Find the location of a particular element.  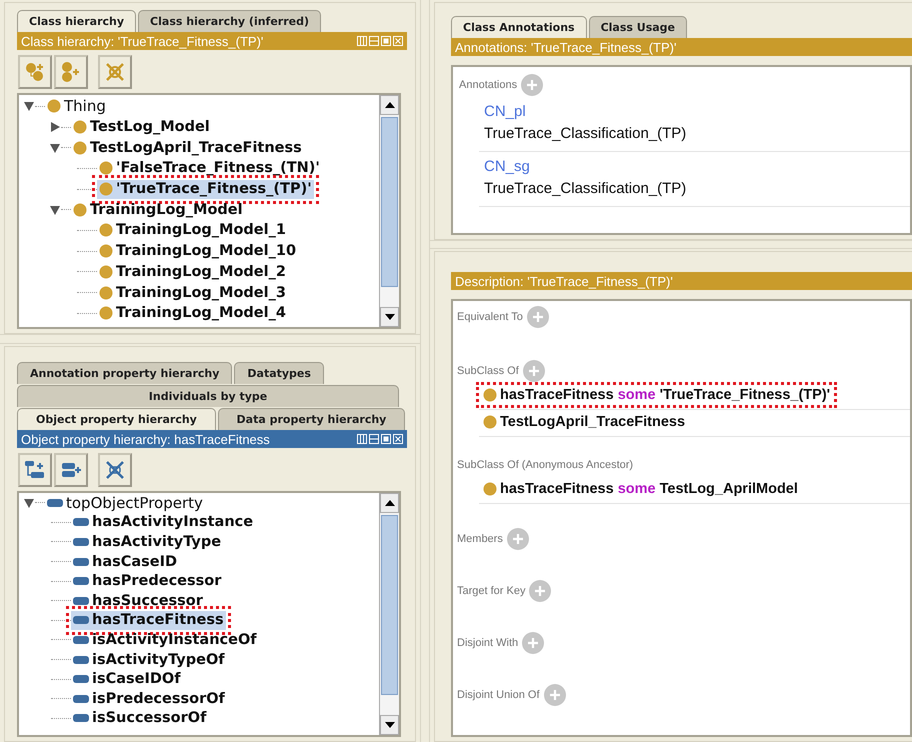

up-arrow-icon is located at coordinates (389, 503).